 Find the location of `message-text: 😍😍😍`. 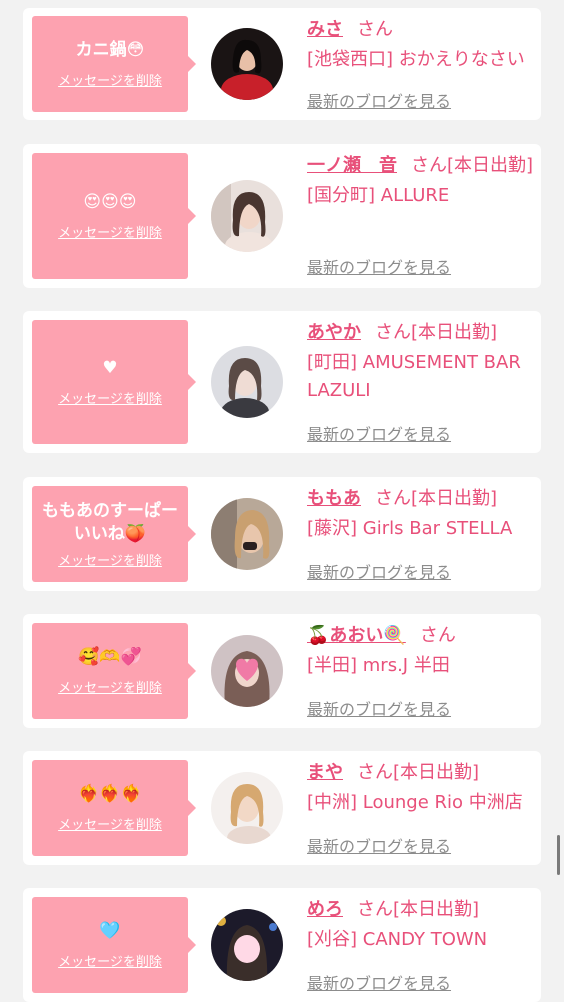

message-text: 😍😍😍 is located at coordinates (110, 202).